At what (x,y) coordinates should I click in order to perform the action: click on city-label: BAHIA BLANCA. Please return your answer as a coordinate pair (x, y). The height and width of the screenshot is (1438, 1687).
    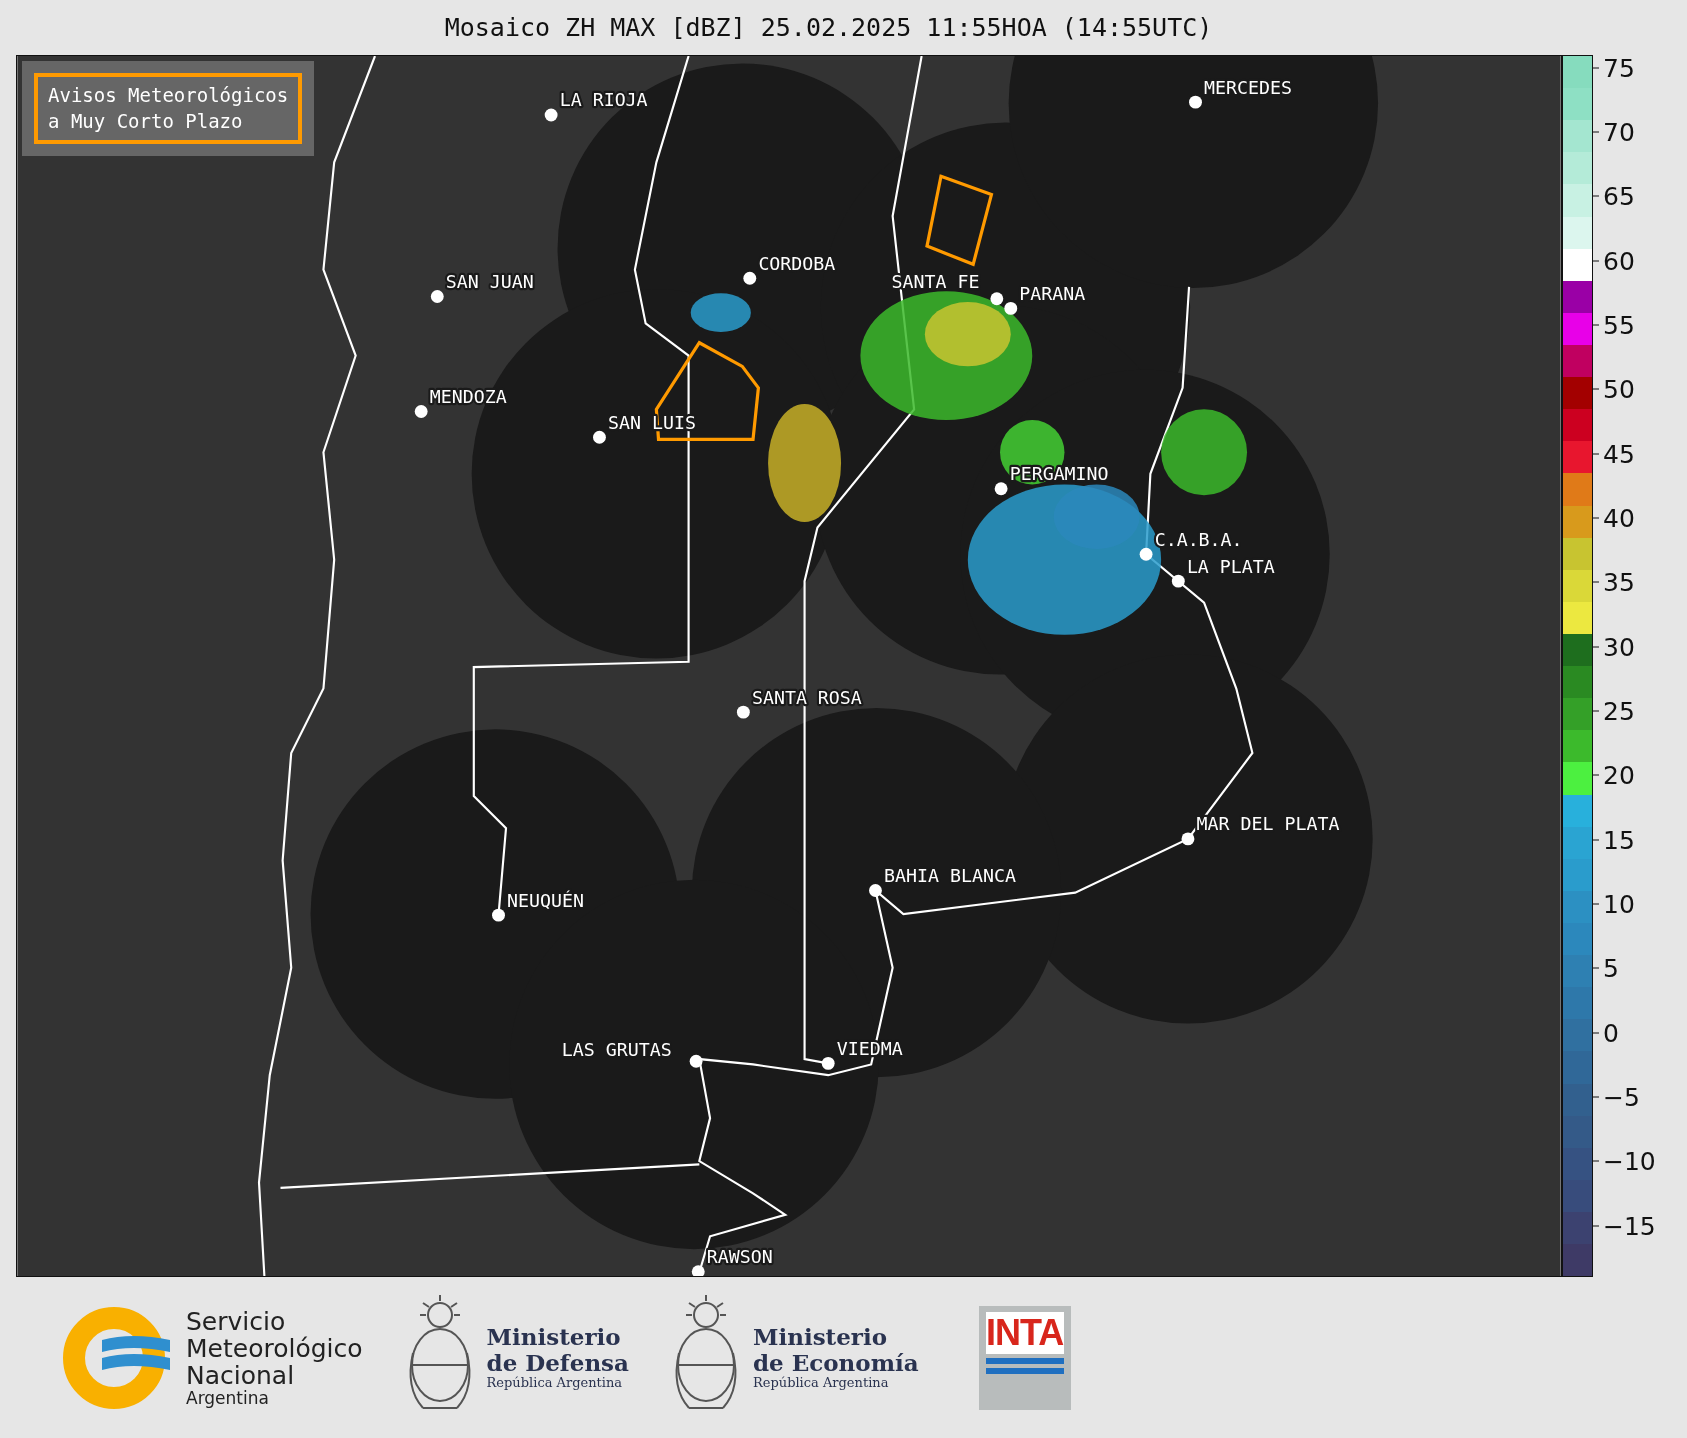
    Looking at the image, I should click on (950, 875).